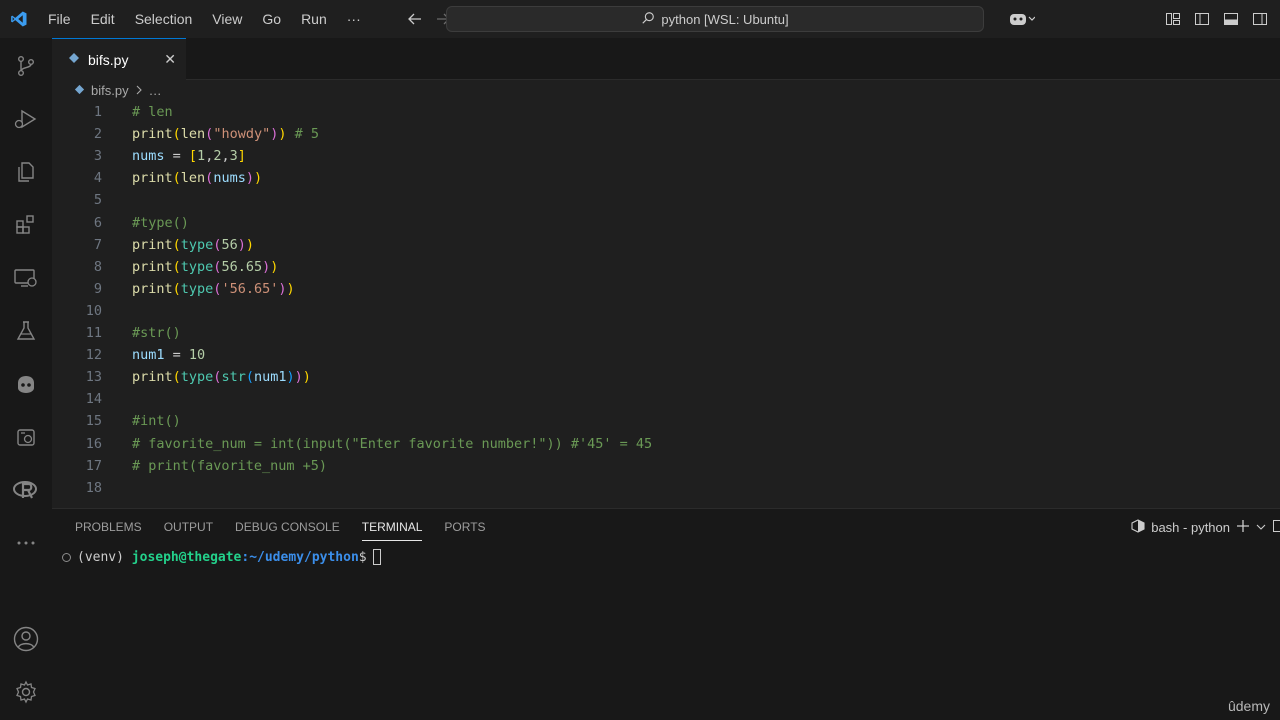 The width and height of the screenshot is (1280, 720). What do you see at coordinates (26, 119) in the screenshot?
I see `run-debug-icon` at bounding box center [26, 119].